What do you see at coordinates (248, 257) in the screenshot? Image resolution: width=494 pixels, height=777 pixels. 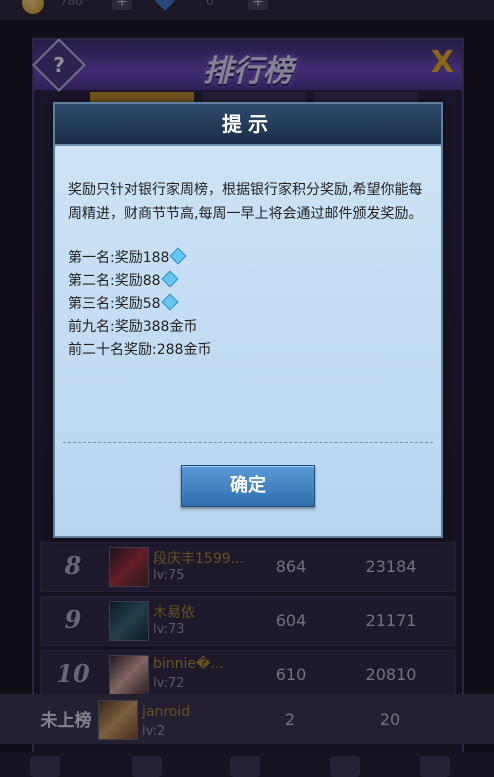 I see `reward-item: 第一名:奖励188` at bounding box center [248, 257].